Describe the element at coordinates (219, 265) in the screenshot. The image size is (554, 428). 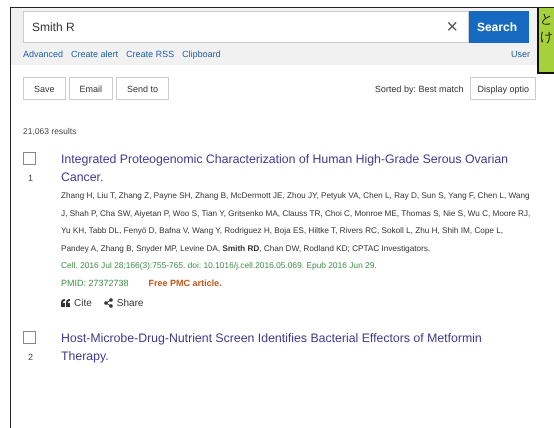
I see `citation: Cell. 2016 Jul 28;166(3):755-765. doi: 10.1016/j.cell.2016.05.069. Epub 2016 Jun 29.` at that location.